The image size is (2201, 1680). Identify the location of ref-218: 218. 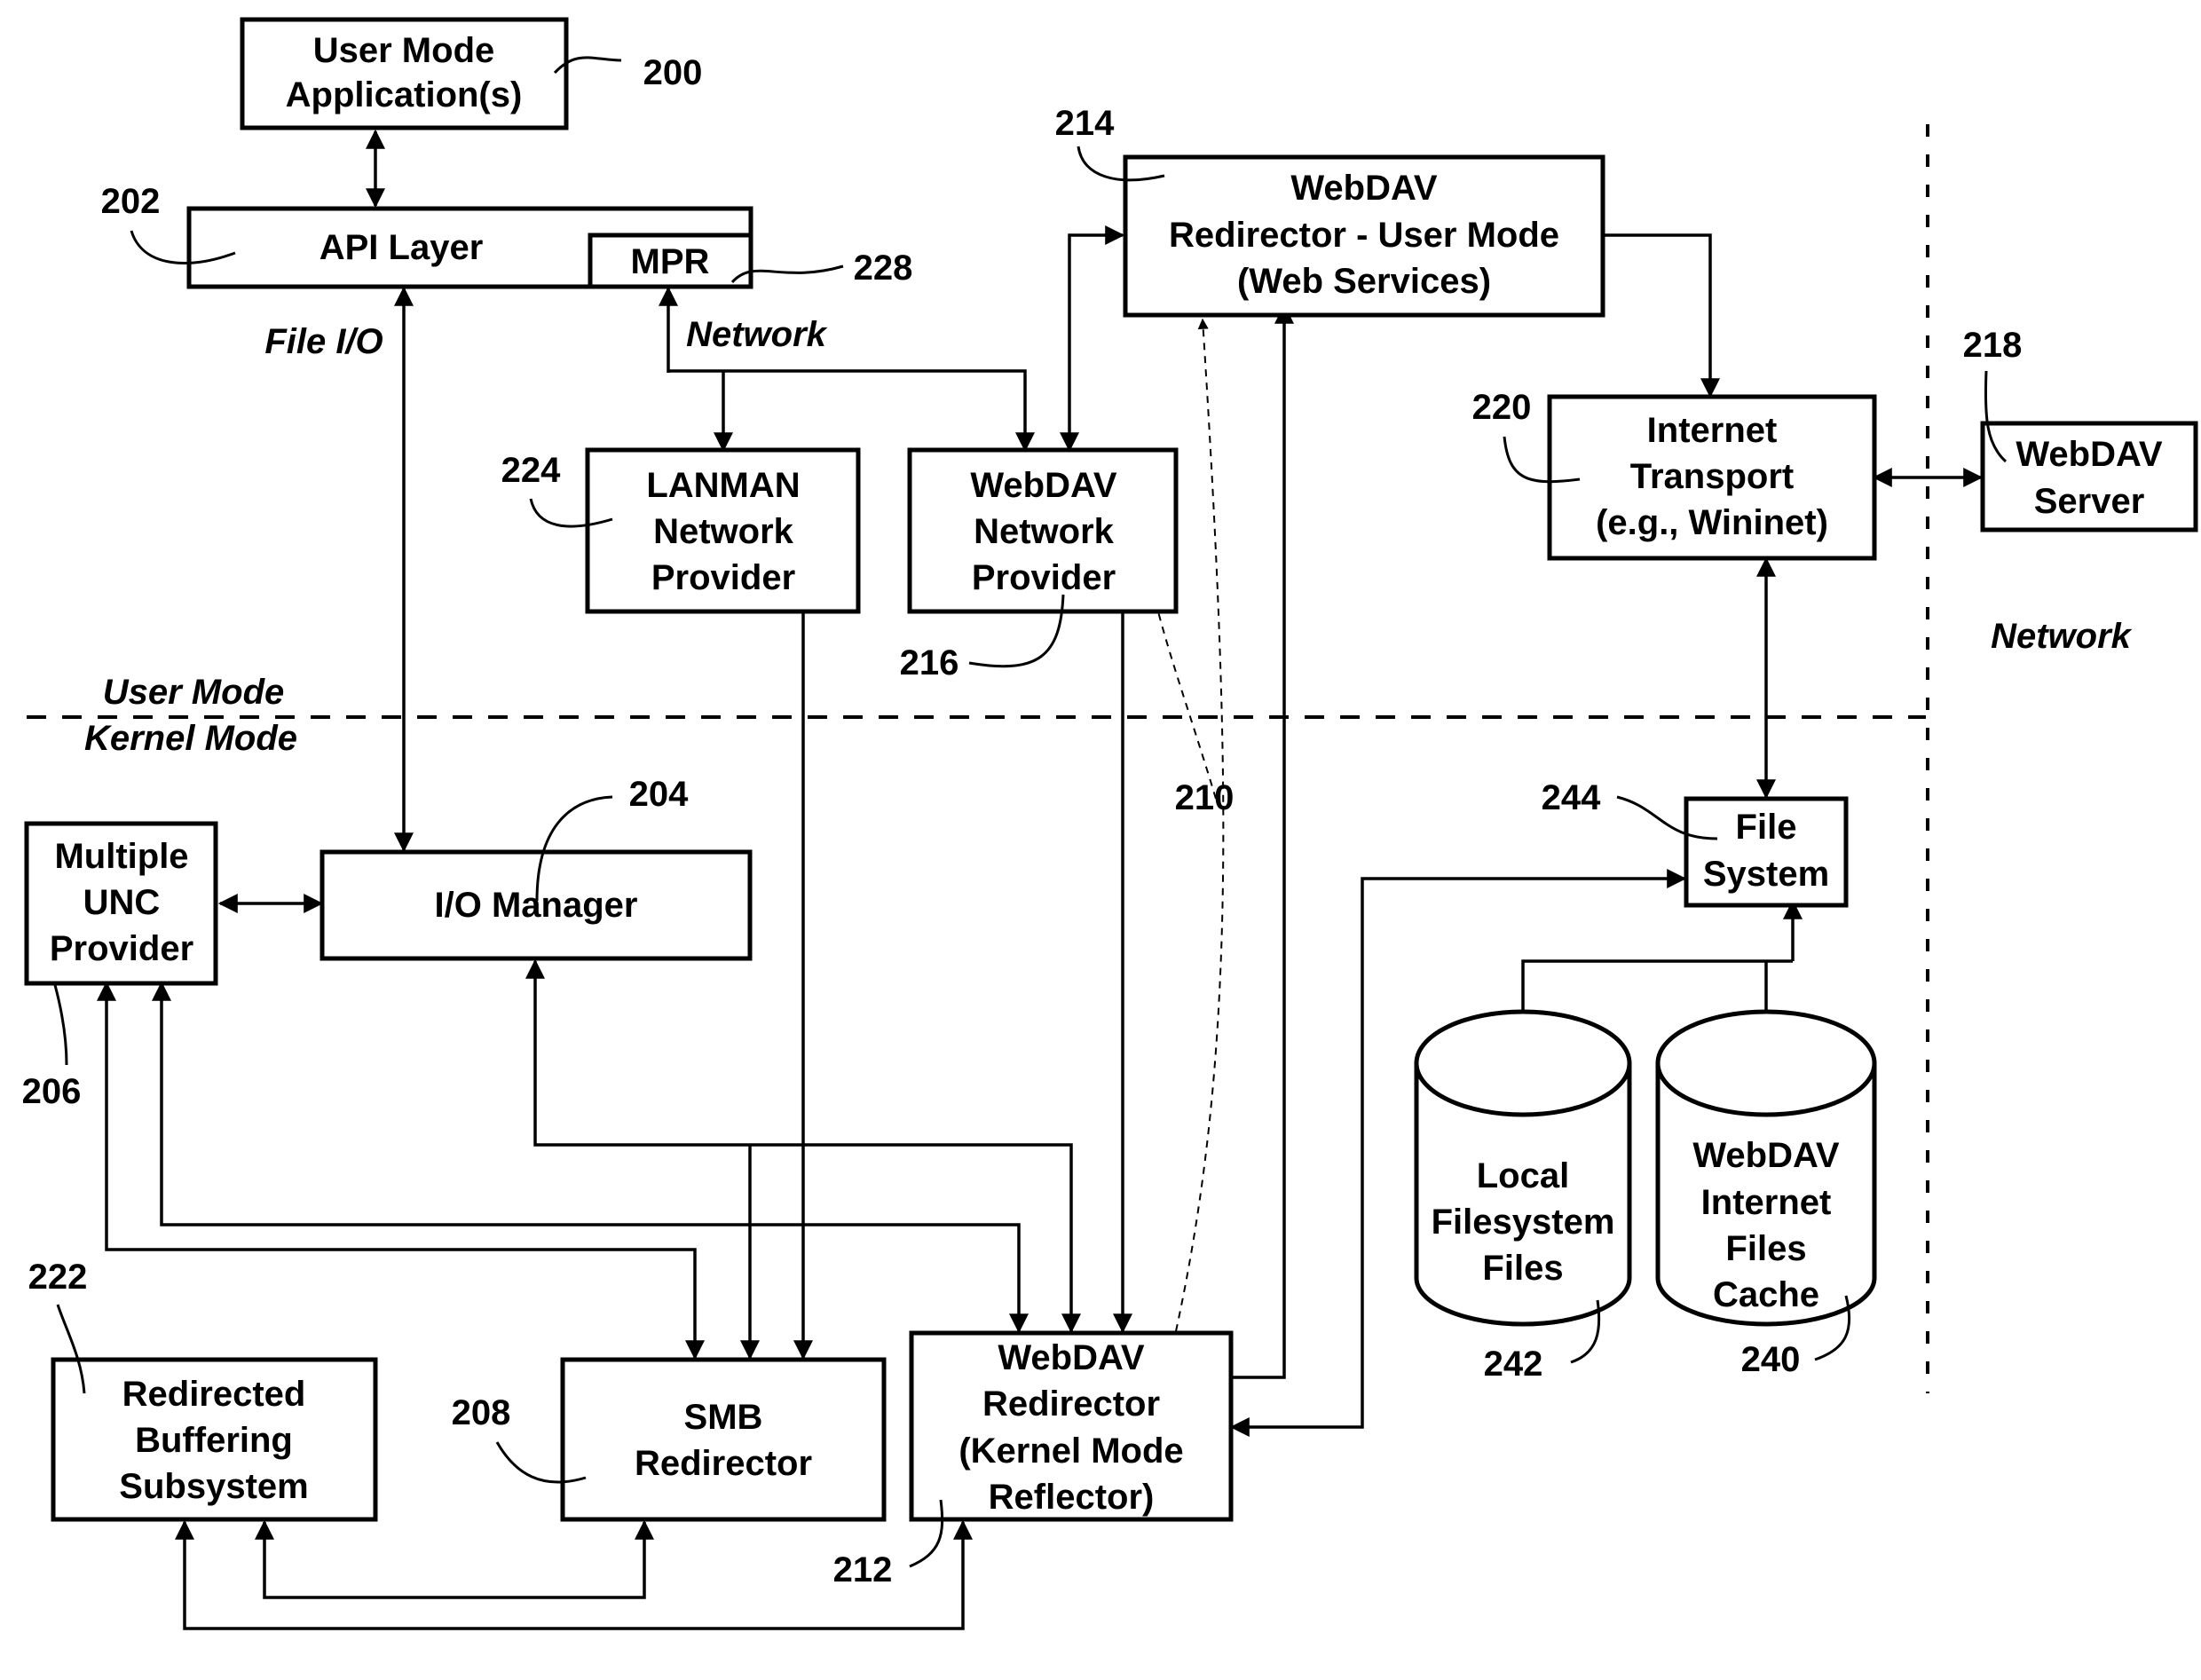
(1993, 345).